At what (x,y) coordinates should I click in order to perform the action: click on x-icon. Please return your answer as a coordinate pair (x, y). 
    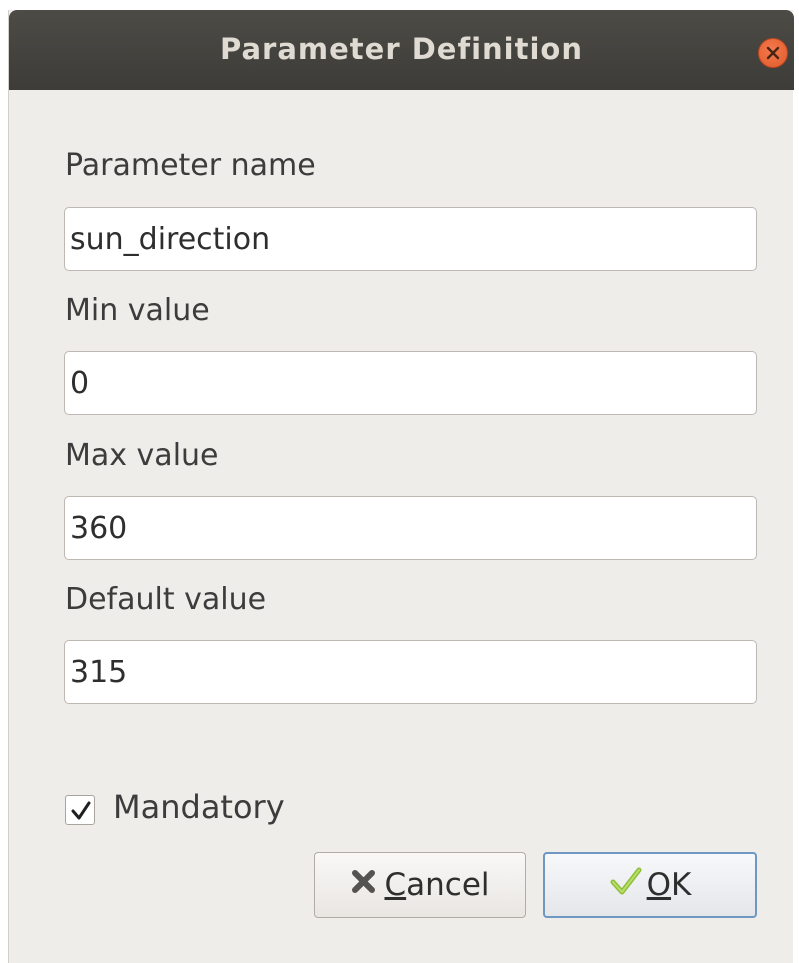
    Looking at the image, I should click on (365, 885).